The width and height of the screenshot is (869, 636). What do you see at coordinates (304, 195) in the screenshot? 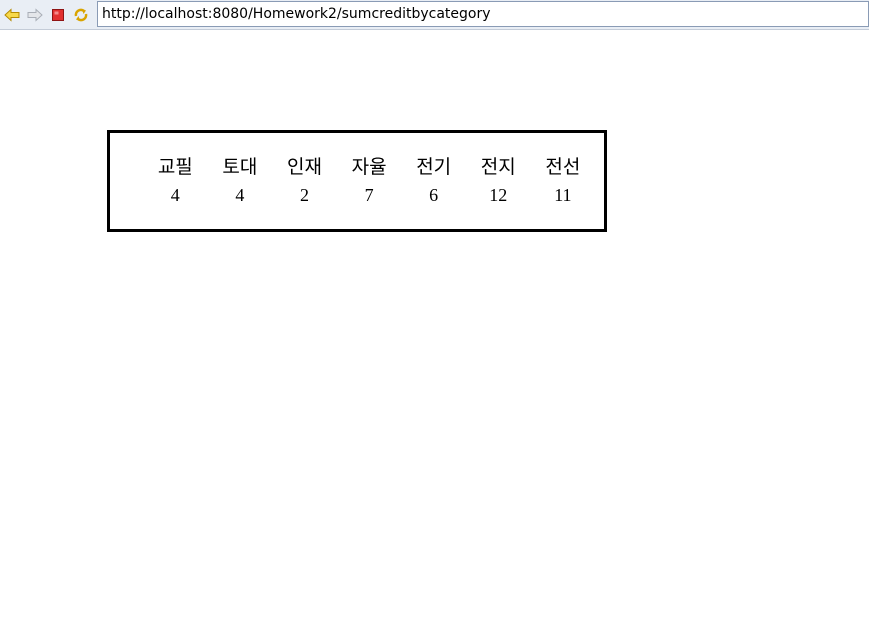
I see `credit-value-cell: 2` at bounding box center [304, 195].